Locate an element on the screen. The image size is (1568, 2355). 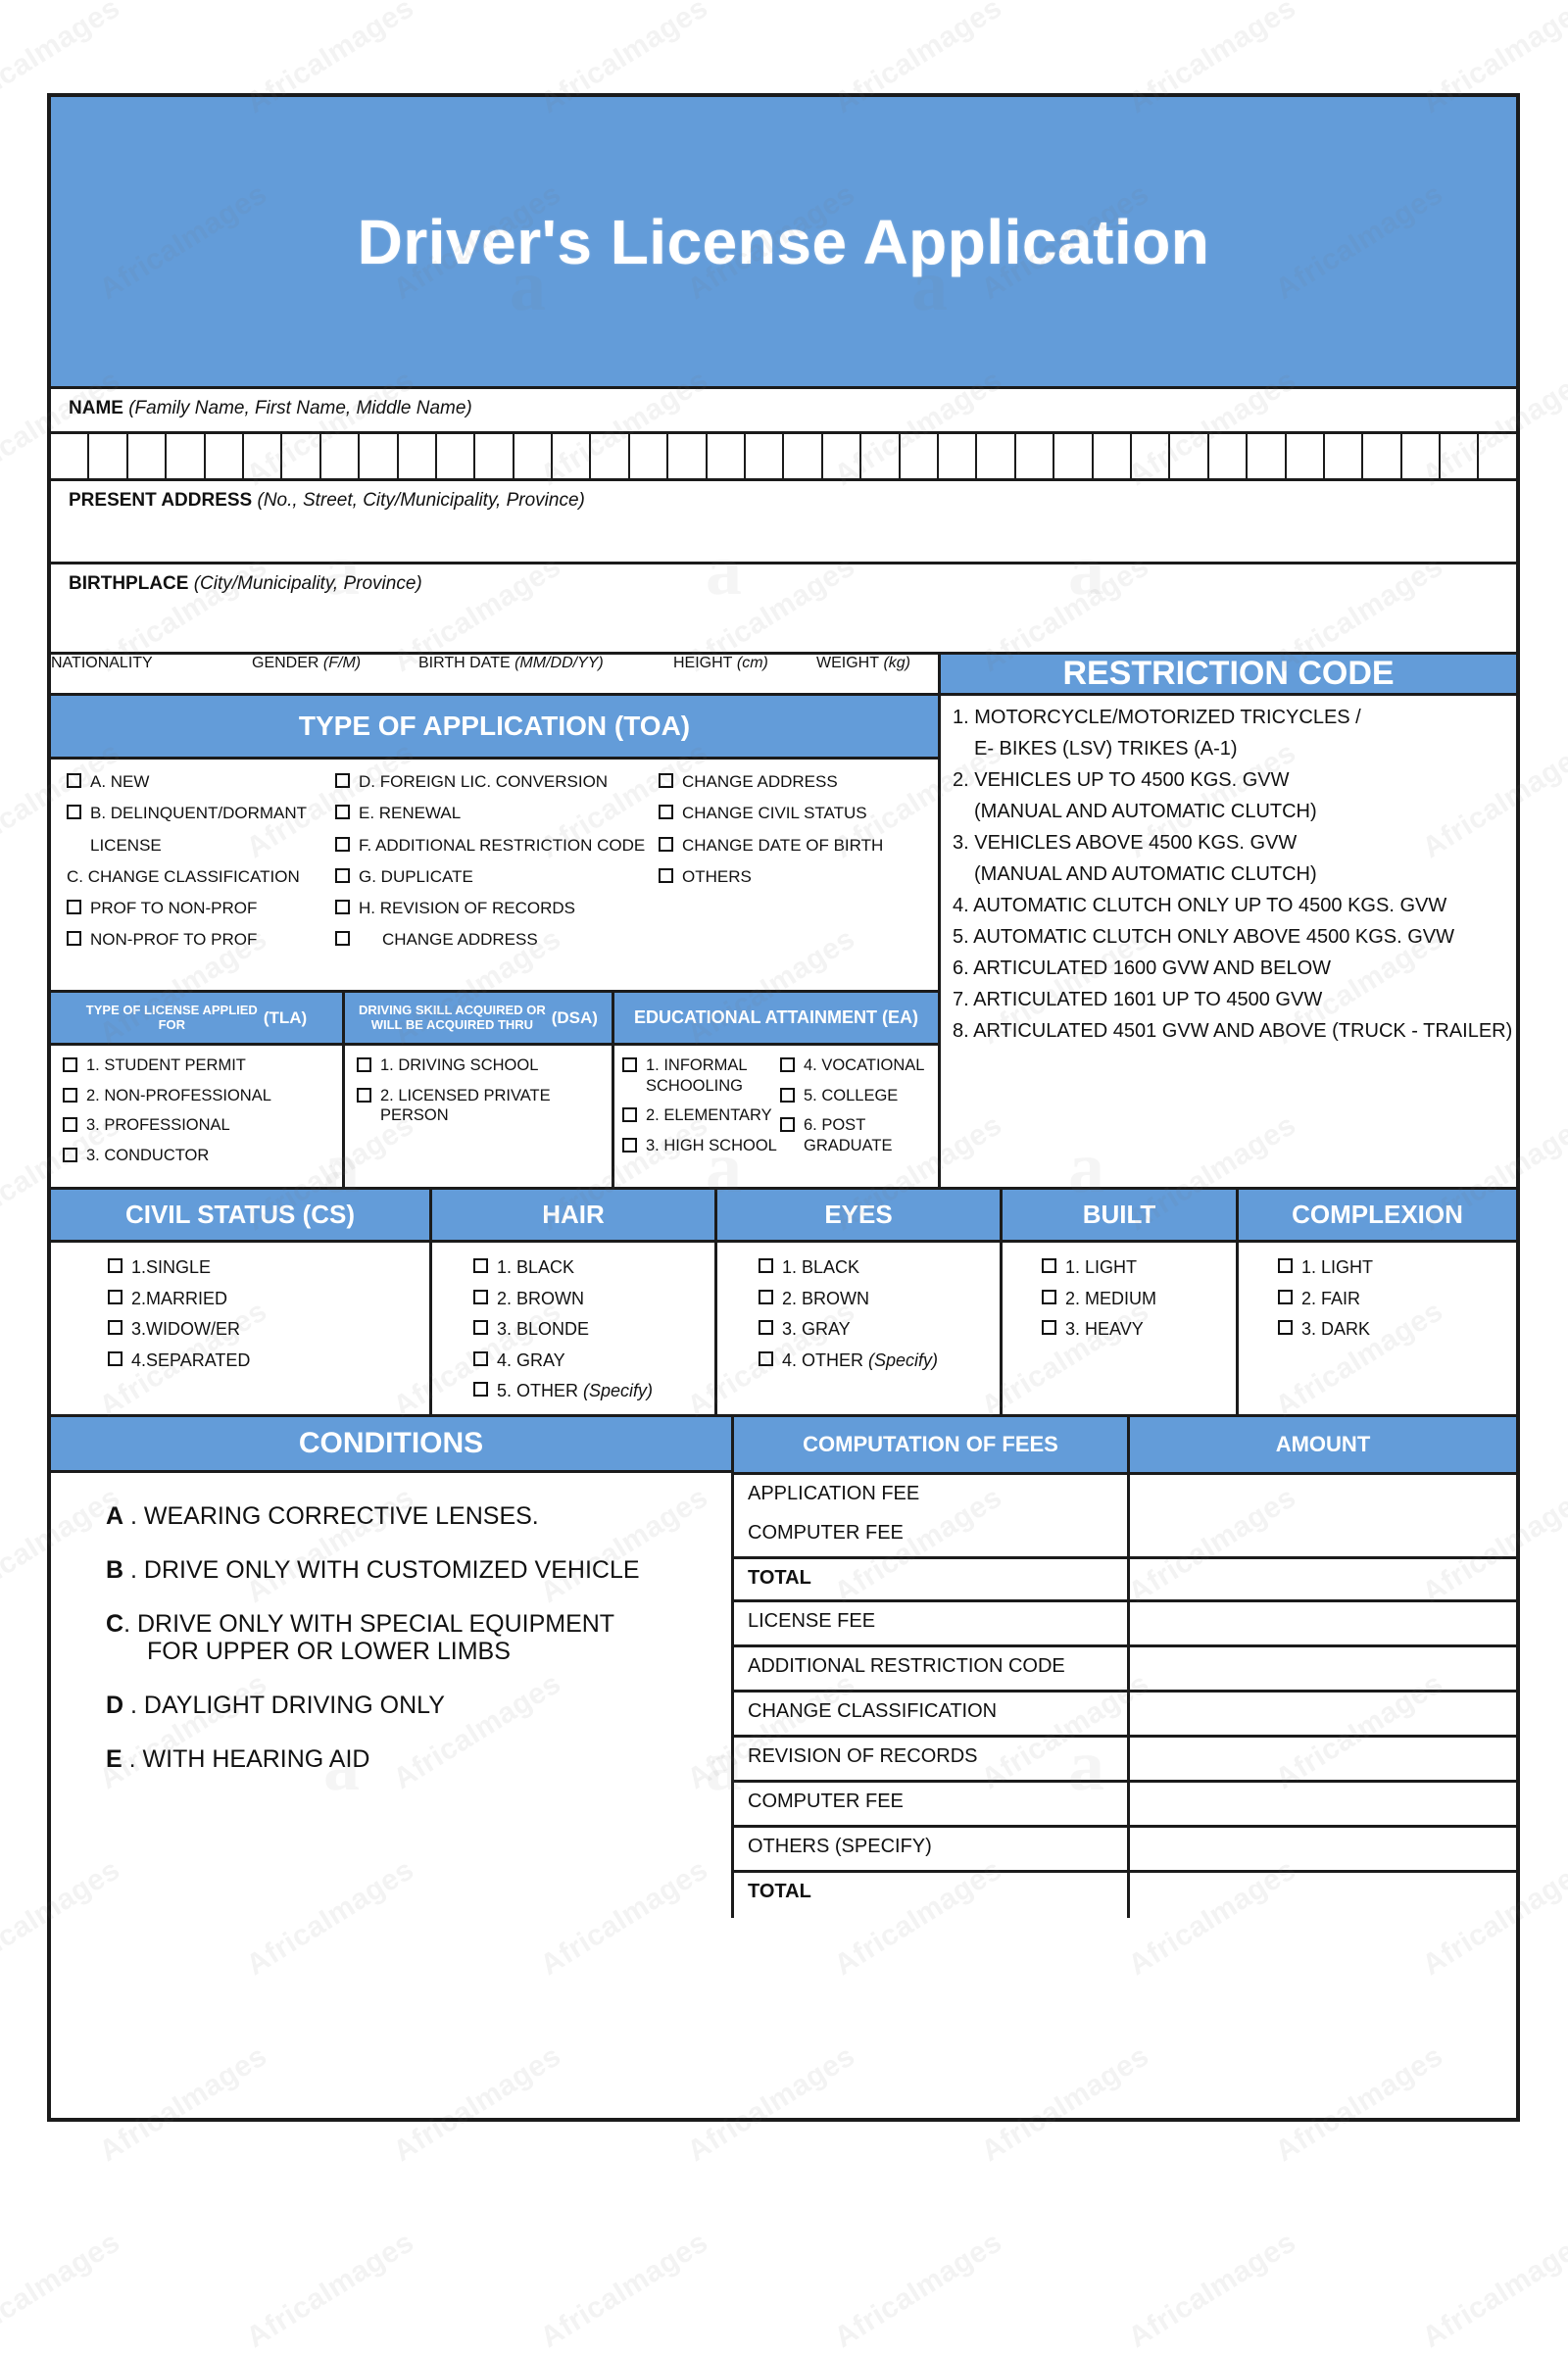
ea-option: 1. INFORMAL SCHOOLING is located at coordinates (701, 1075).